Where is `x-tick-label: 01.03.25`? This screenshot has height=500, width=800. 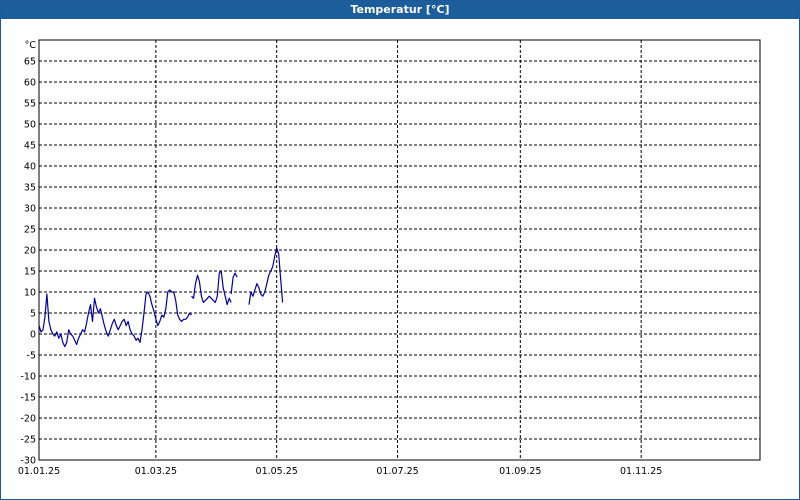
x-tick-label: 01.03.25 is located at coordinates (156, 471).